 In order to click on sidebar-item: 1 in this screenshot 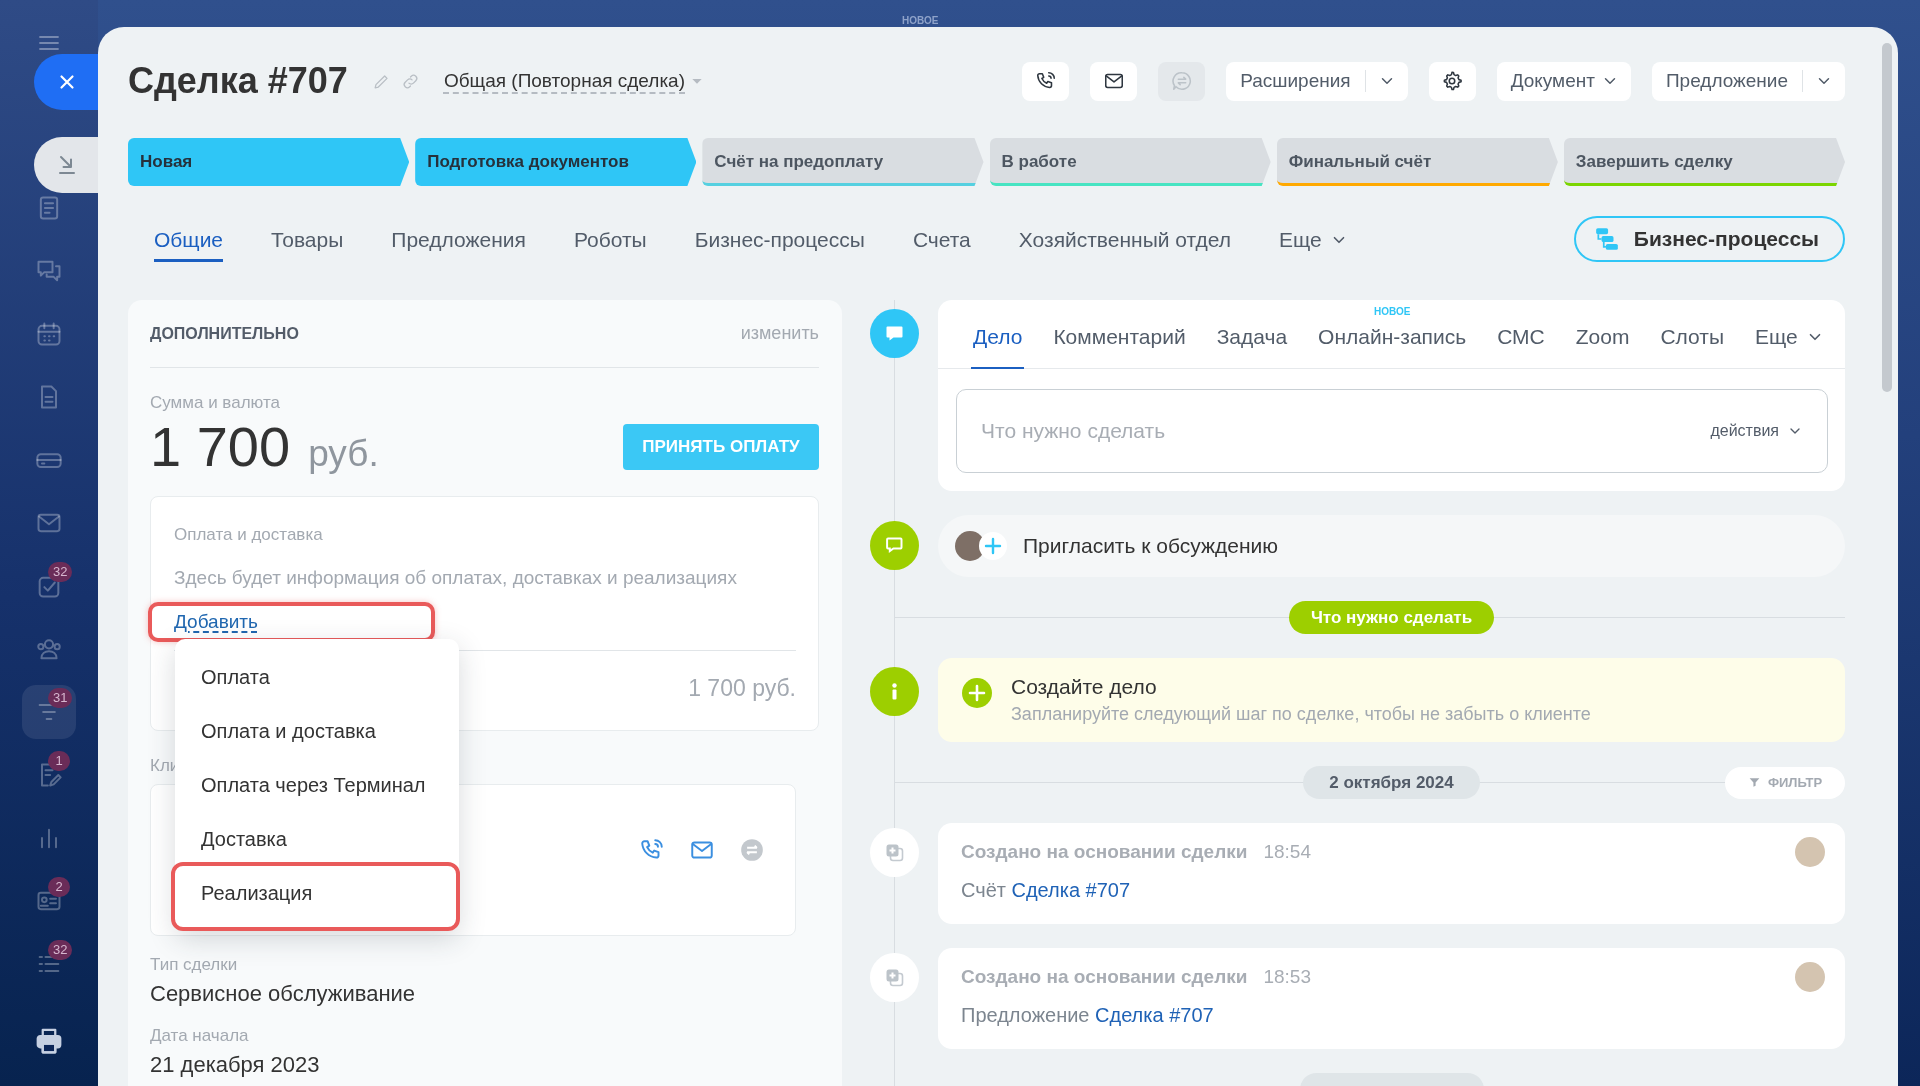, I will do `click(49, 775)`.